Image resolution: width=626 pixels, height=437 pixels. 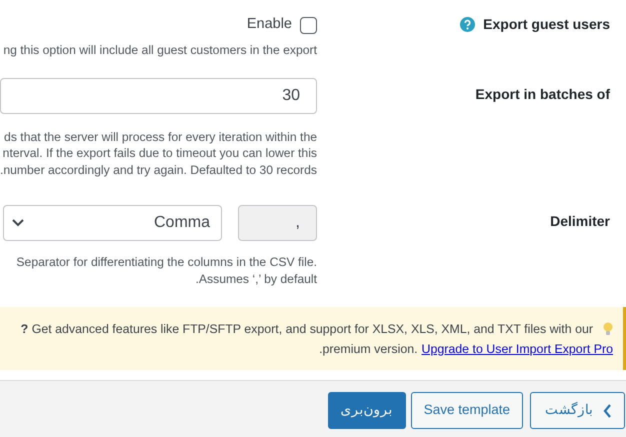 I want to click on description-text: .number accordingly and try again. Defaulted to 30 records, so click(x=158, y=170).